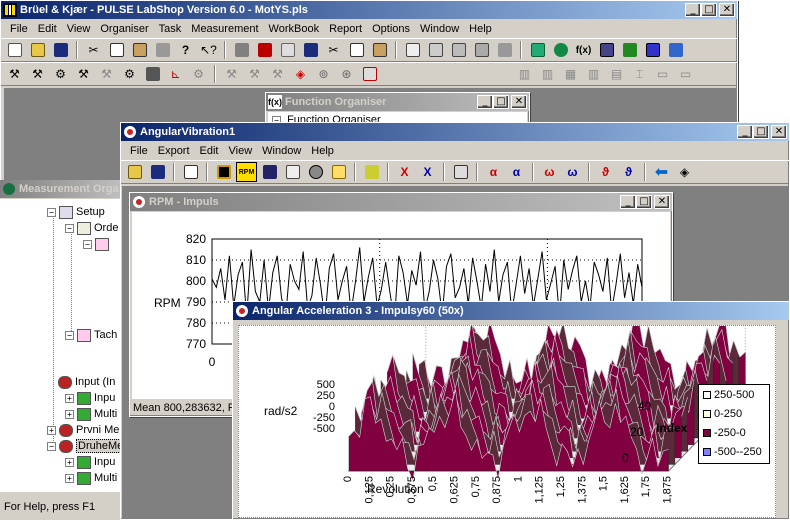 This screenshot has width=790, height=520. Describe the element at coordinates (139, 50) in the screenshot. I see `paste-icon` at that location.